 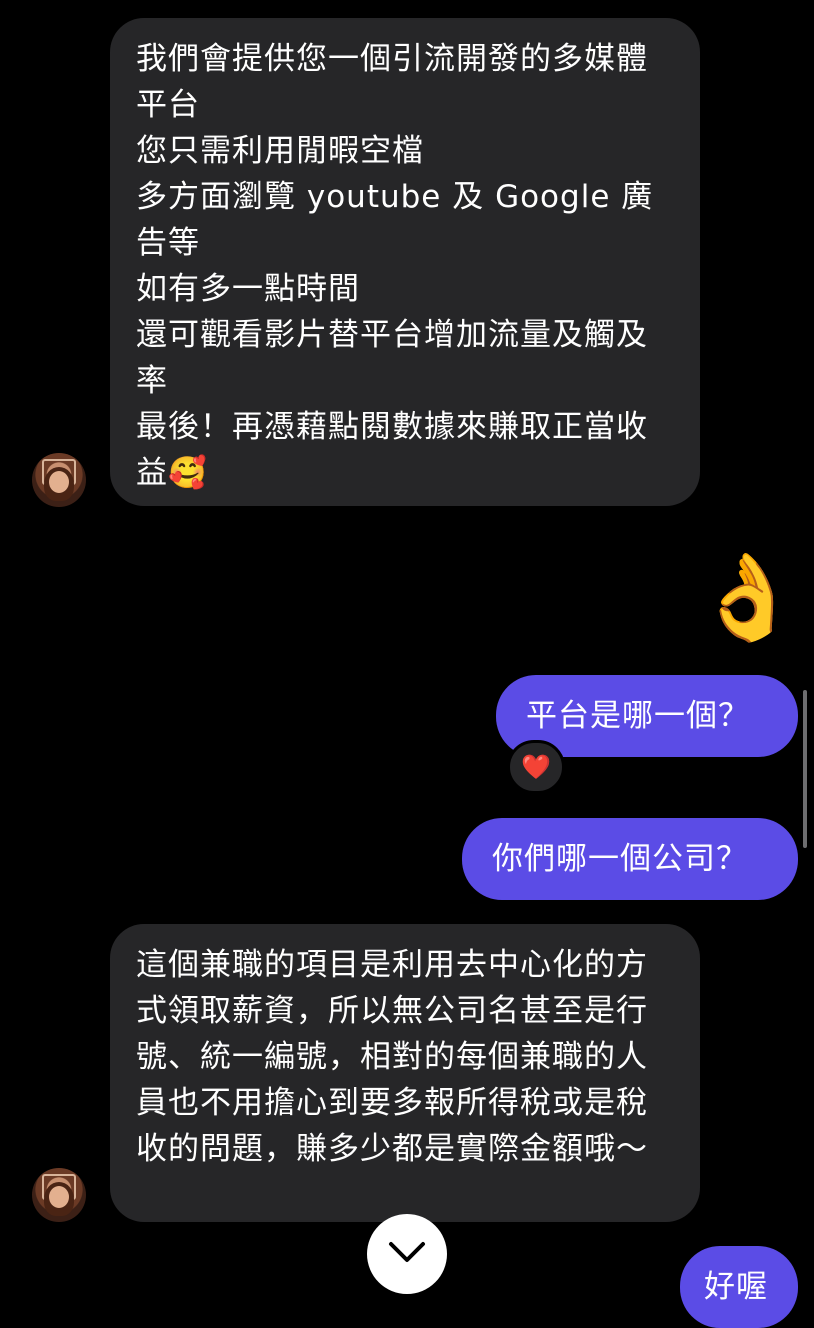 What do you see at coordinates (392, 358) in the screenshot?
I see `message-line: 還可觀看影片替平台增加流量及觸及率` at bounding box center [392, 358].